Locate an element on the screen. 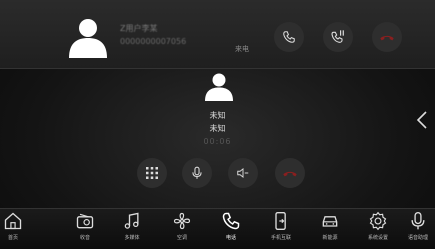  dock-item-climate: 空调 is located at coordinates (182, 230).